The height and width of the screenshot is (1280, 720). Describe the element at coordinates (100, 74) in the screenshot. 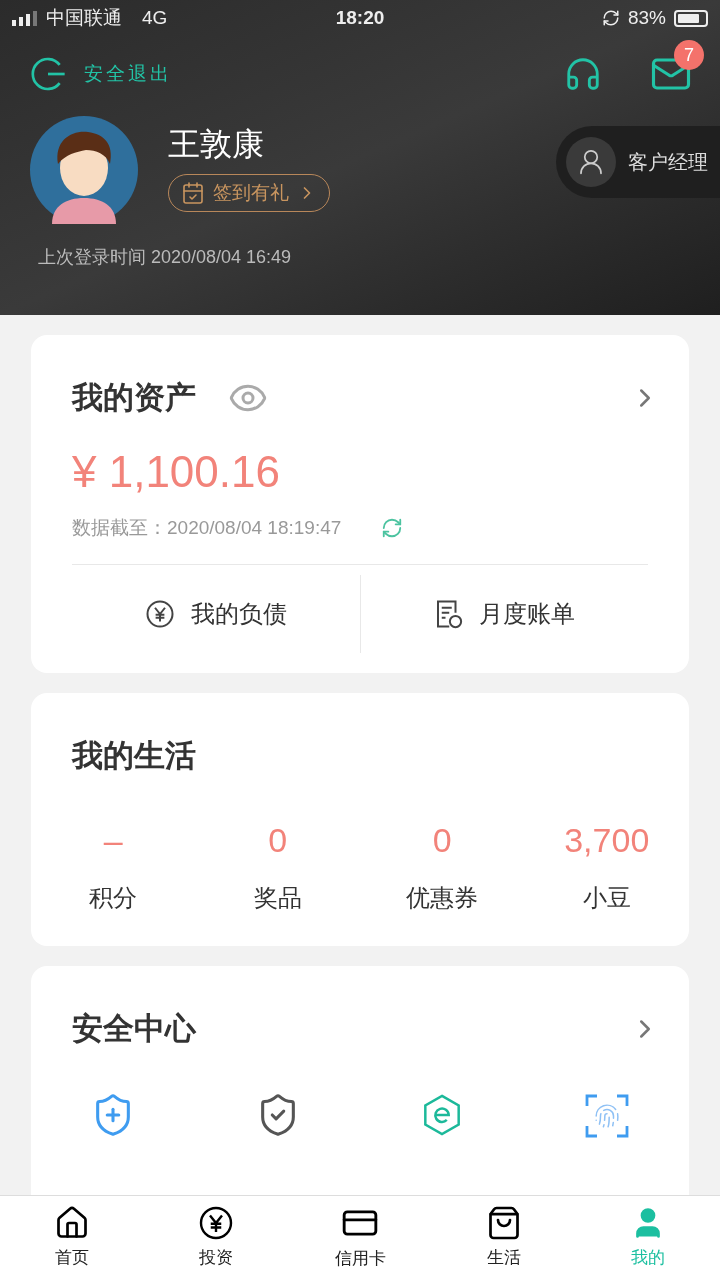

I see `logout-button: 安全退出` at that location.